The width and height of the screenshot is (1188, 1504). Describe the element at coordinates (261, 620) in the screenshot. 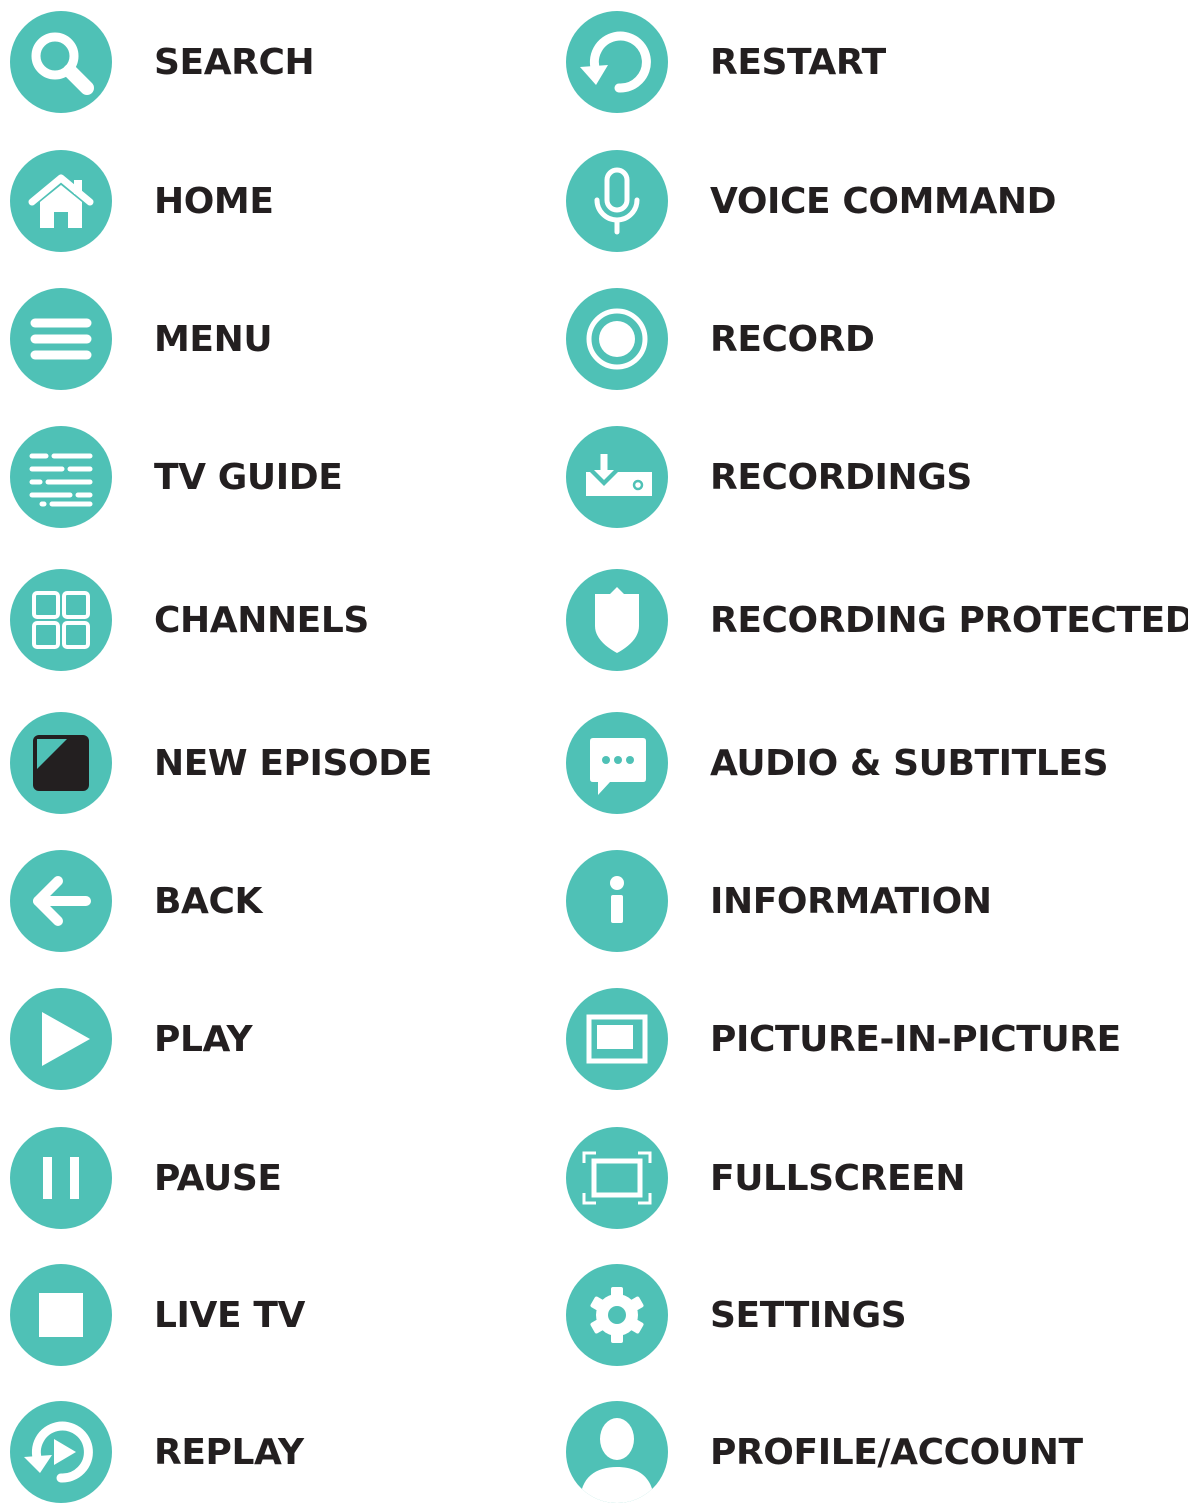

I see `legend-label: CHANNELS` at that location.